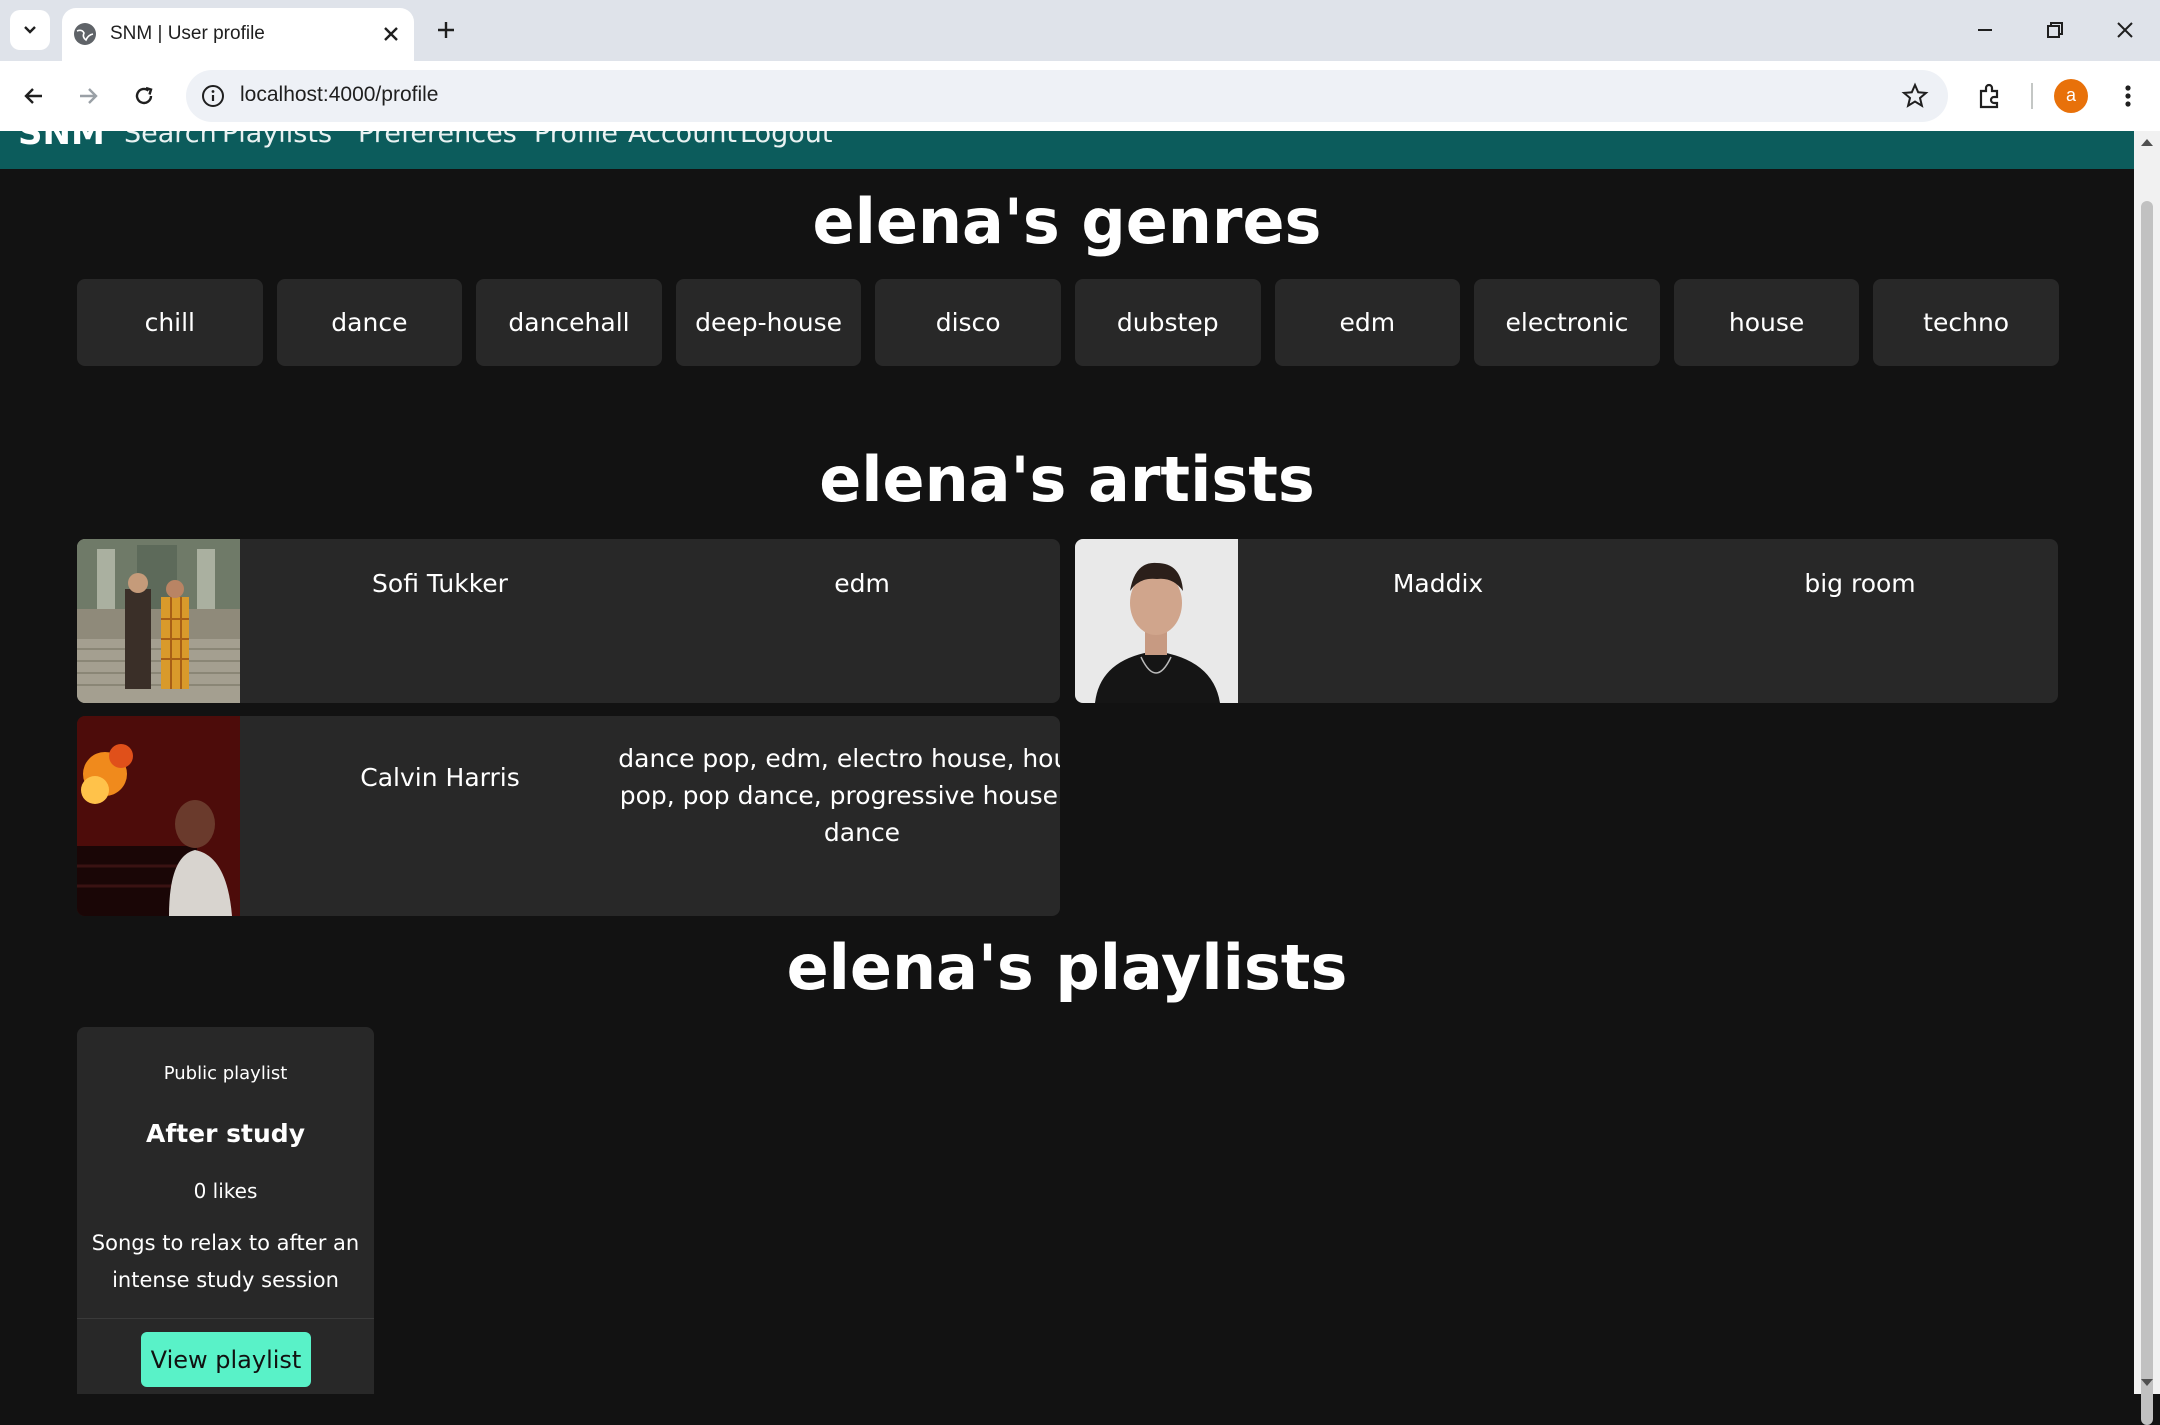 This screenshot has width=2160, height=1425. What do you see at coordinates (1067, 479) in the screenshot?
I see `artists-heading: elena's artists` at bounding box center [1067, 479].